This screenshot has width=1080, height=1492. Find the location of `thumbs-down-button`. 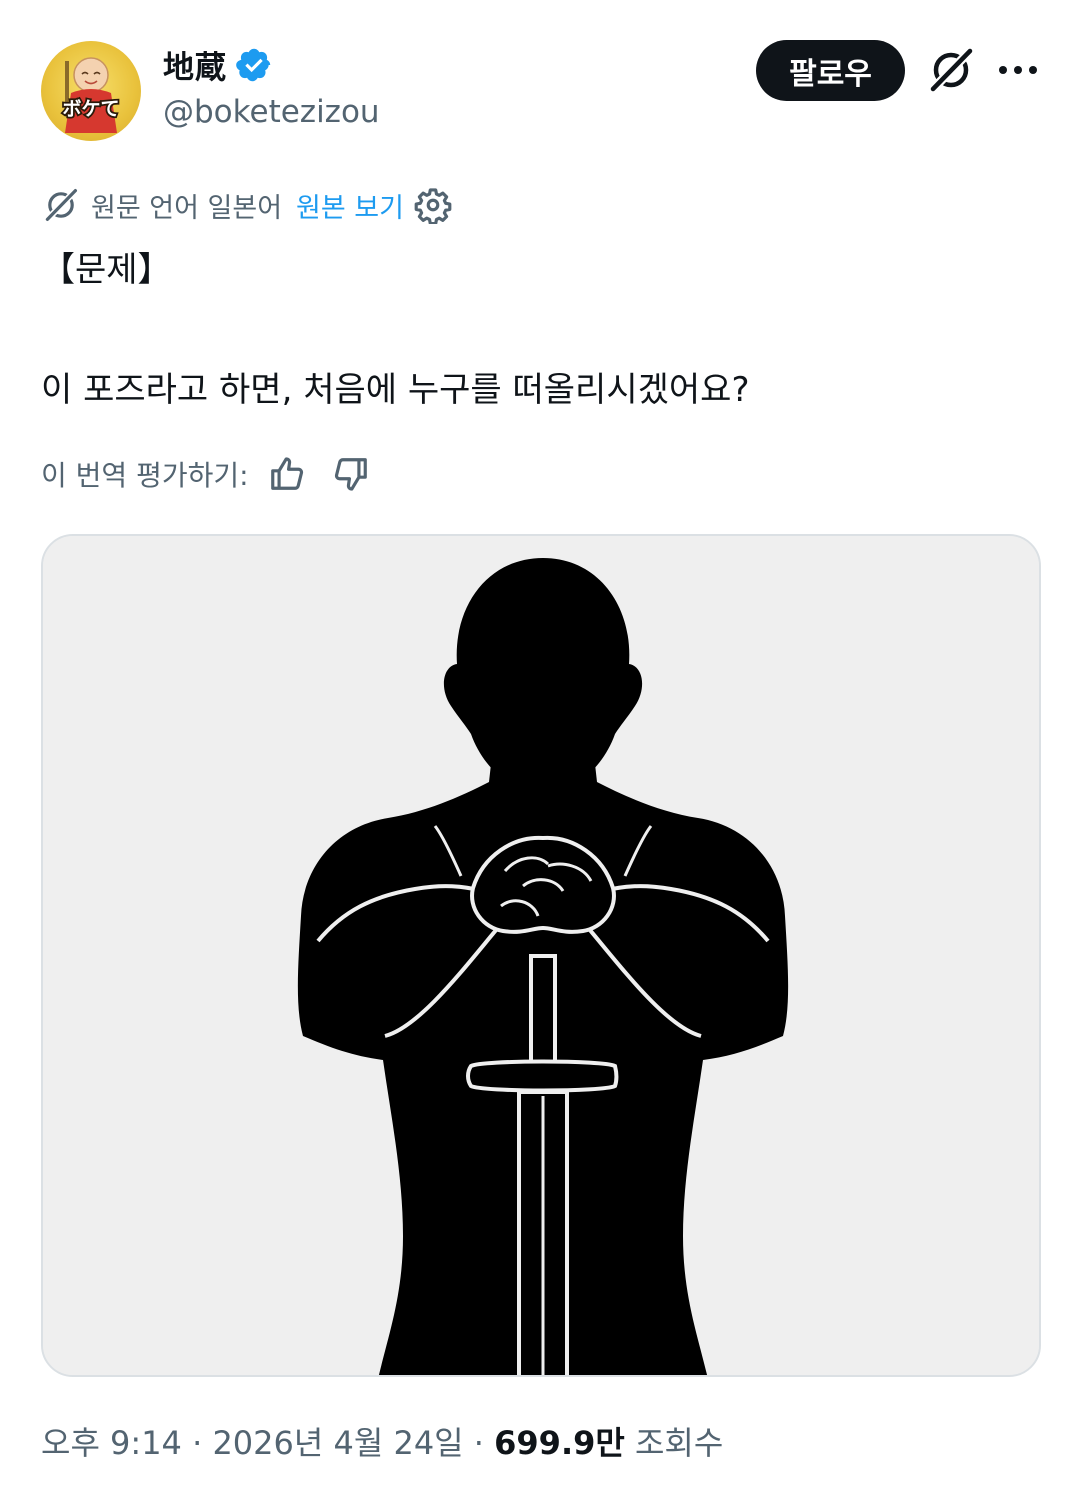

thumbs-down-button is located at coordinates (351, 474).